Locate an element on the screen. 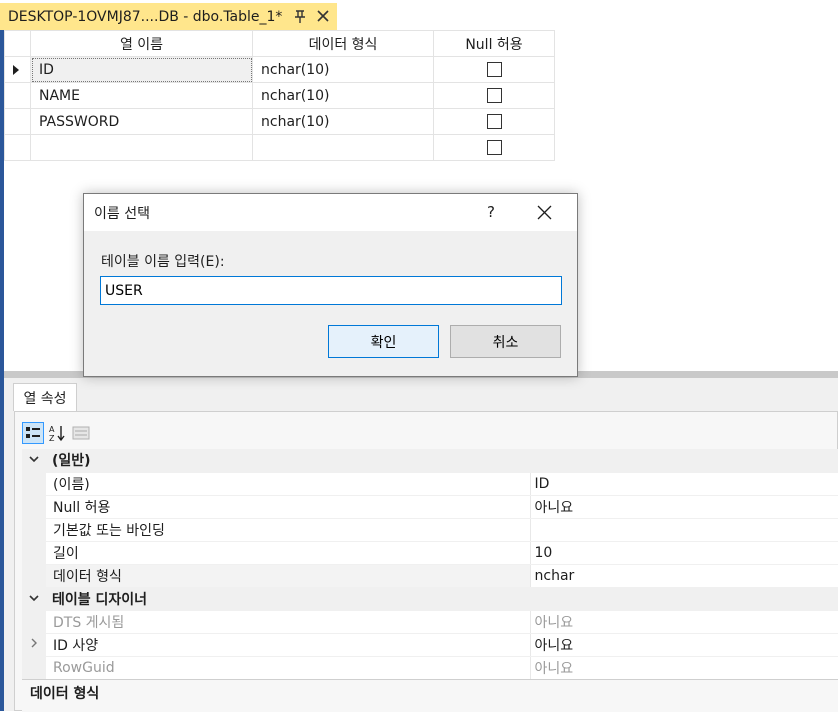  help-button: ? is located at coordinates (491, 212).